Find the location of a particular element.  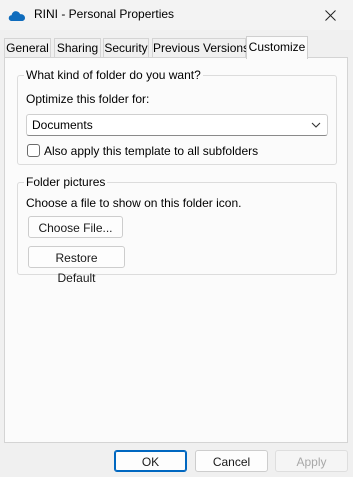

window-title: RINI - Personal Properties is located at coordinates (104, 14).